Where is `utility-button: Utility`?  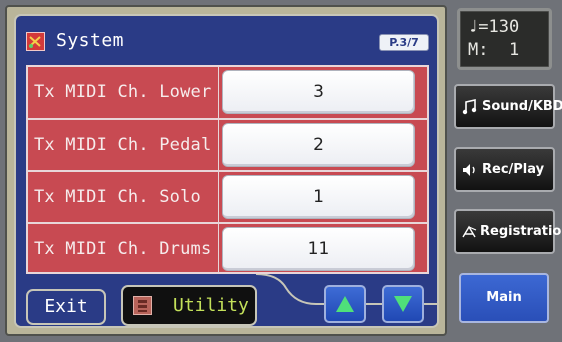 utility-button: Utility is located at coordinates (189, 305).